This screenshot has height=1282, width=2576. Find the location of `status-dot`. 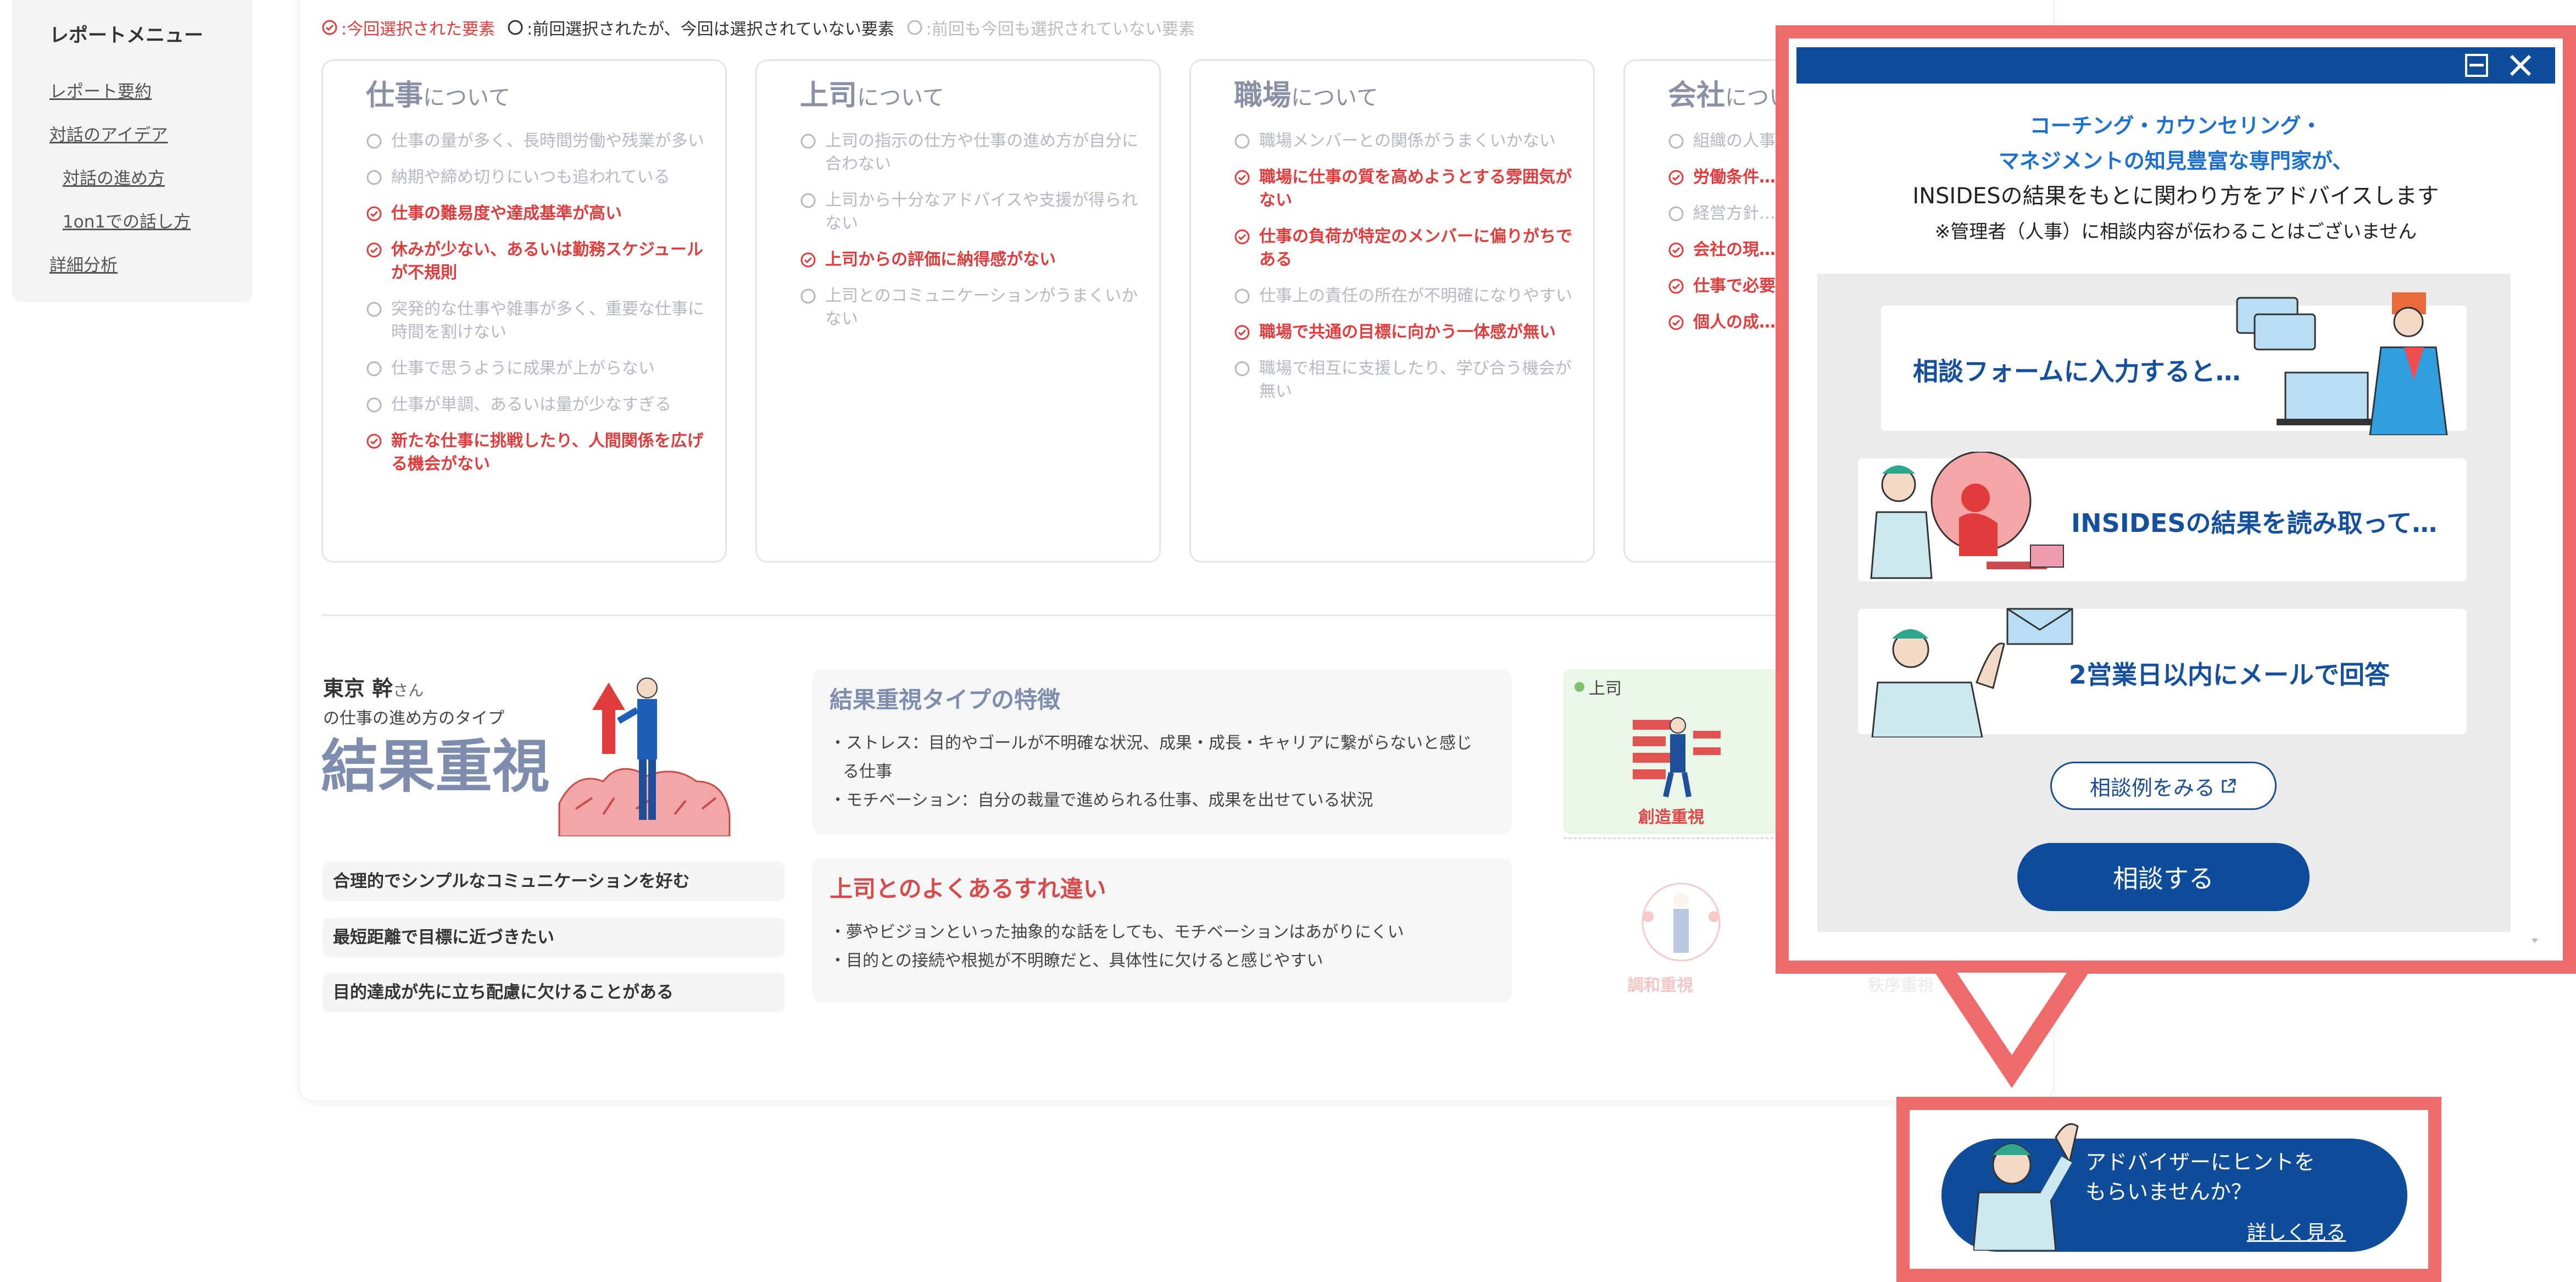

status-dot is located at coordinates (1579, 687).